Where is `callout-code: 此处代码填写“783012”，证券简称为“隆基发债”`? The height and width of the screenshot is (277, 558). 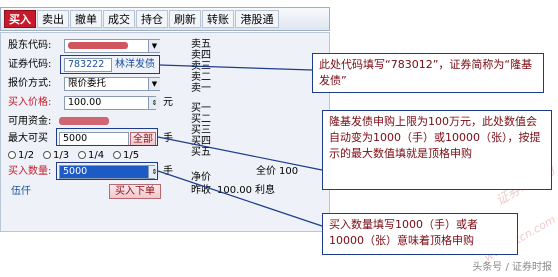
callout-code: 此处代码填写“783012”，证券简称为“隆基发债” is located at coordinates (428, 73).